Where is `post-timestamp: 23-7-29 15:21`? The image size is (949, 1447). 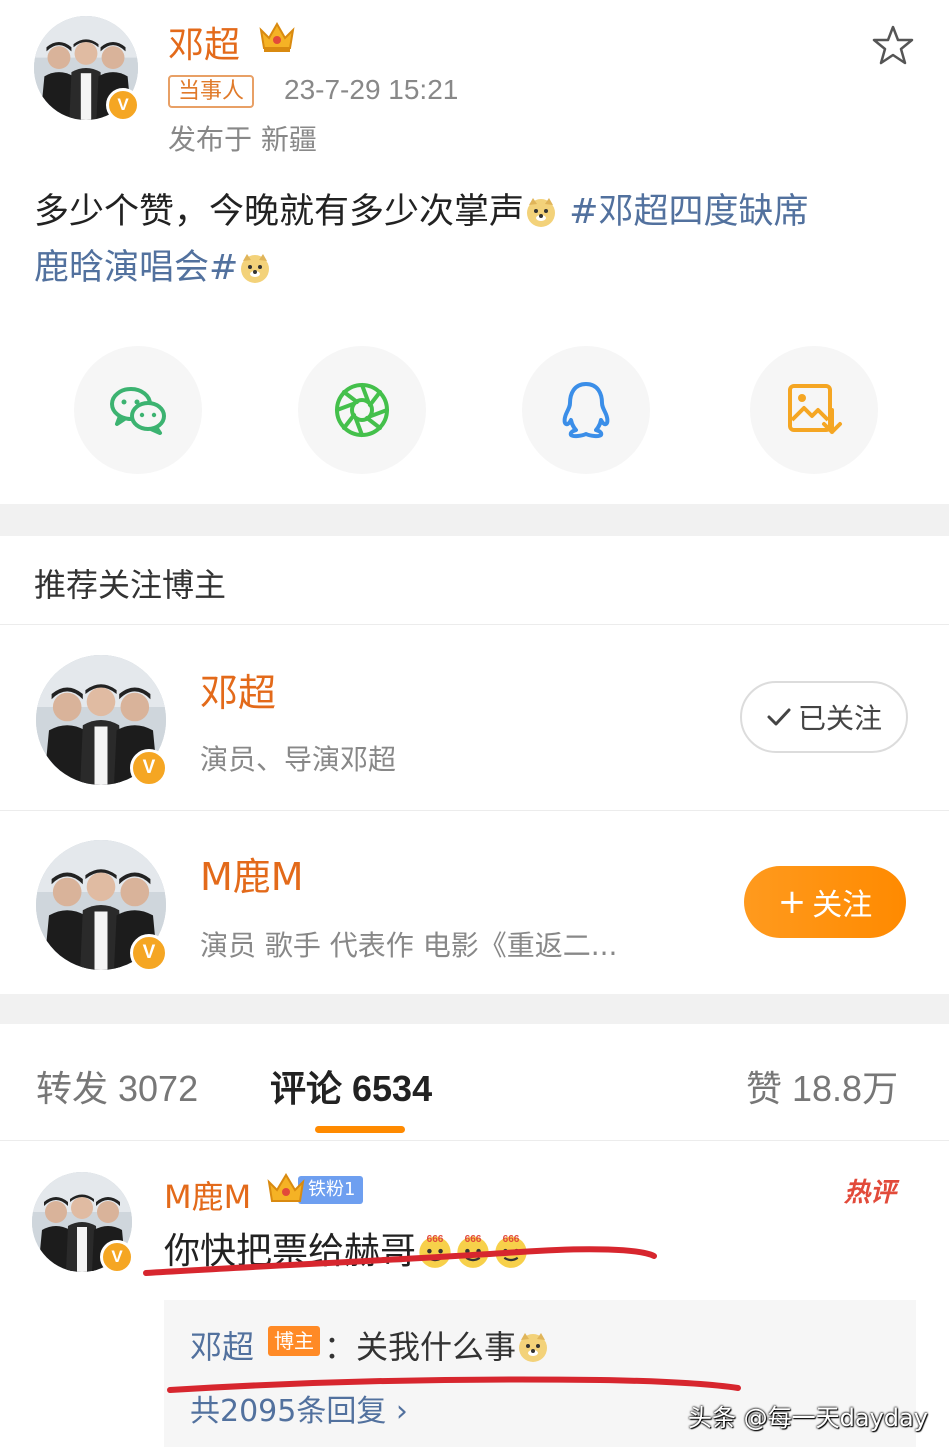
post-timestamp: 23-7-29 15:21 is located at coordinates (371, 89).